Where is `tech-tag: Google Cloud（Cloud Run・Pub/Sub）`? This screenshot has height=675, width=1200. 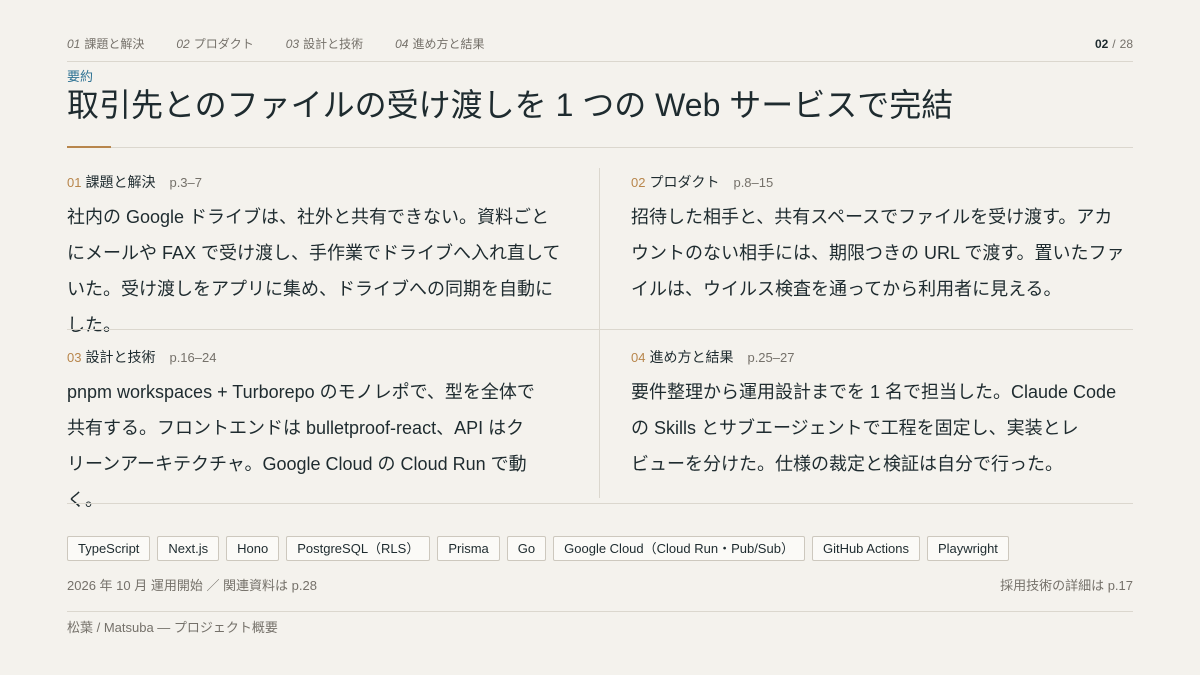
tech-tag: Google Cloud（Cloud Run・Pub/Sub） is located at coordinates (679, 548).